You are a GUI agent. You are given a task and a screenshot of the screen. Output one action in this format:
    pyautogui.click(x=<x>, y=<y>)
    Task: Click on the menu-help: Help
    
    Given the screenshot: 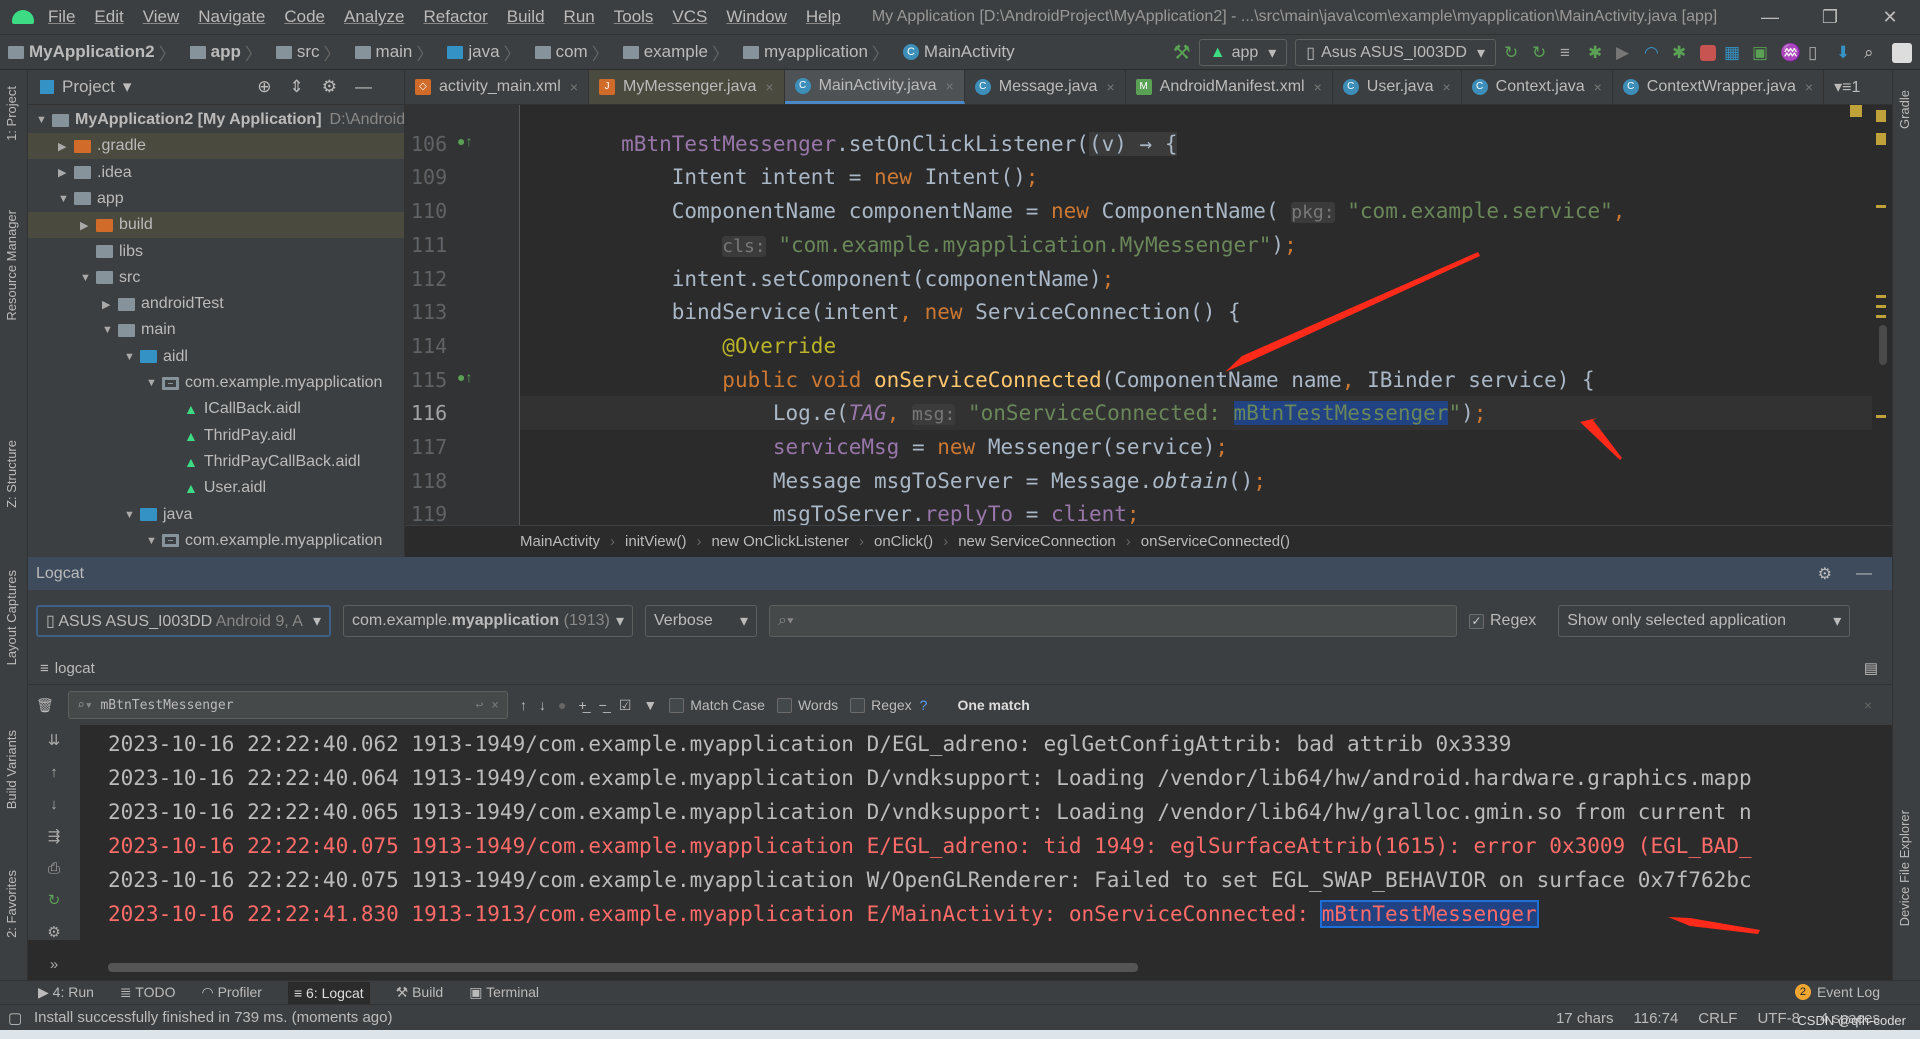 What is the action you would take?
    pyautogui.click(x=823, y=16)
    